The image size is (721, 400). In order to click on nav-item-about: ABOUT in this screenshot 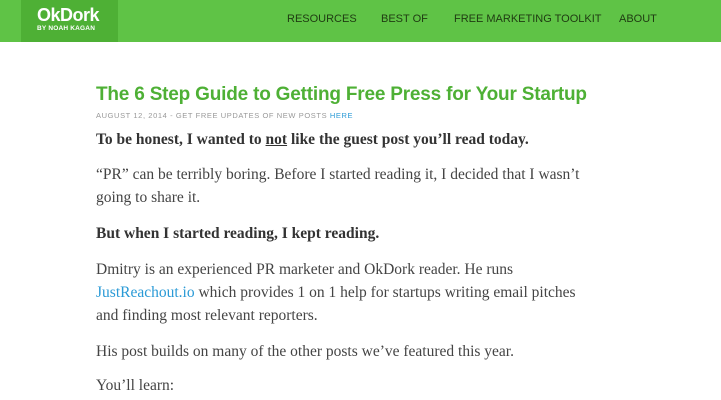, I will do `click(638, 19)`.